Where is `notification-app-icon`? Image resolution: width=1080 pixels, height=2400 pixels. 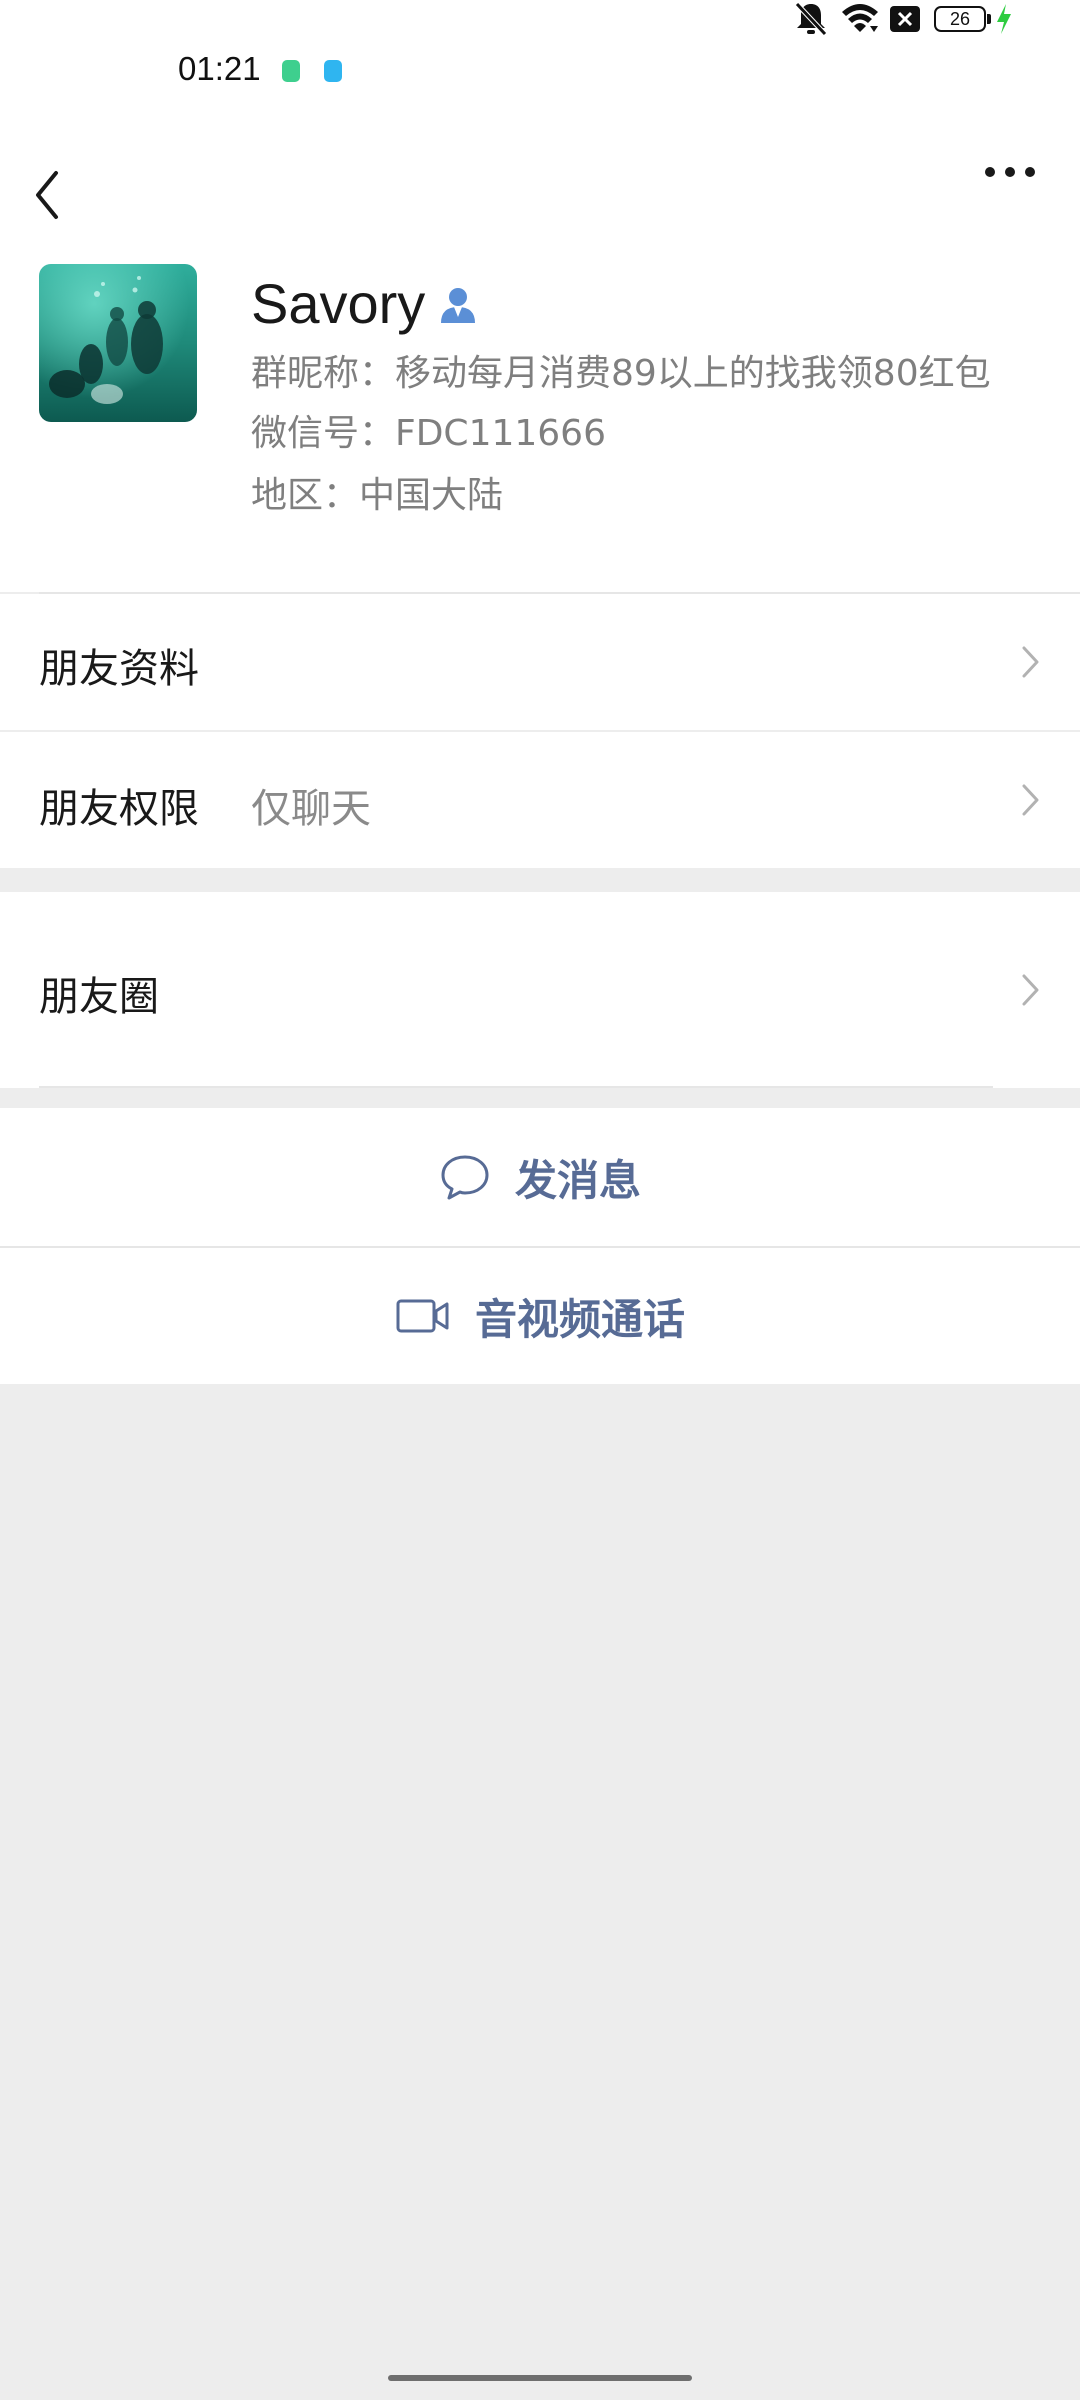 notification-app-icon is located at coordinates (291, 71).